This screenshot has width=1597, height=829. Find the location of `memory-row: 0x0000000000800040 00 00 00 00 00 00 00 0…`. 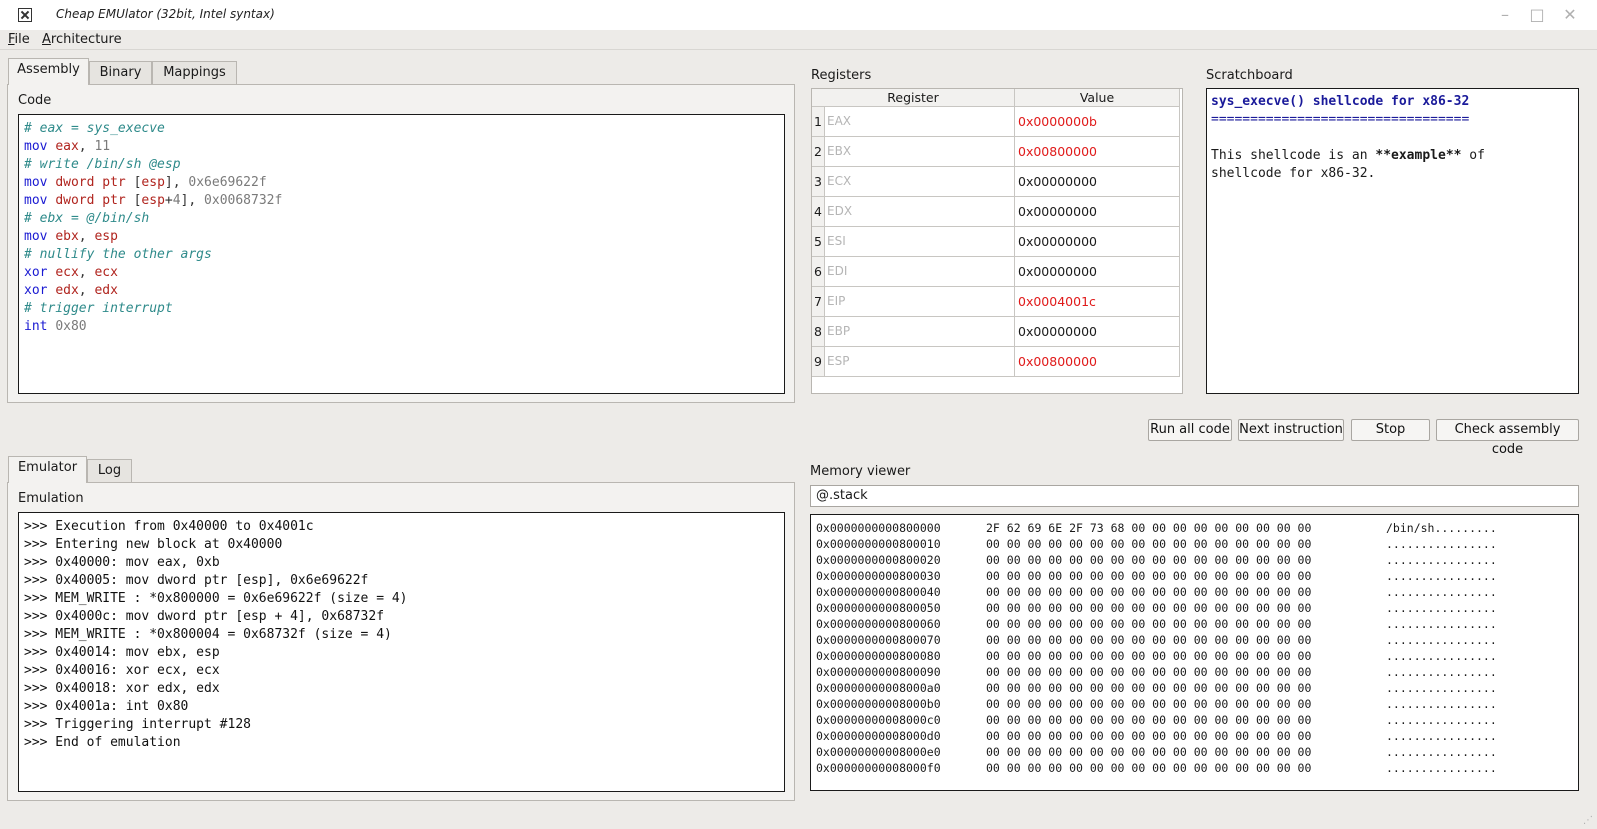

memory-row: 0x0000000000800040 00 00 00 00 00 00 00 0… is located at coordinates (1197, 592).